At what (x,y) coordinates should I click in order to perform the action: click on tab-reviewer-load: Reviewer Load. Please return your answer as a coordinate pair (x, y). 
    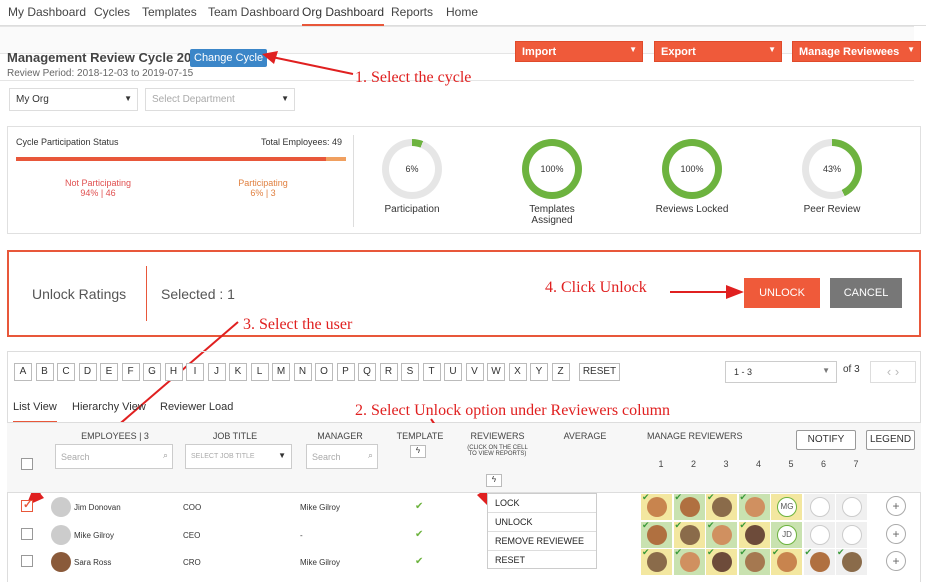
    Looking at the image, I should click on (196, 407).